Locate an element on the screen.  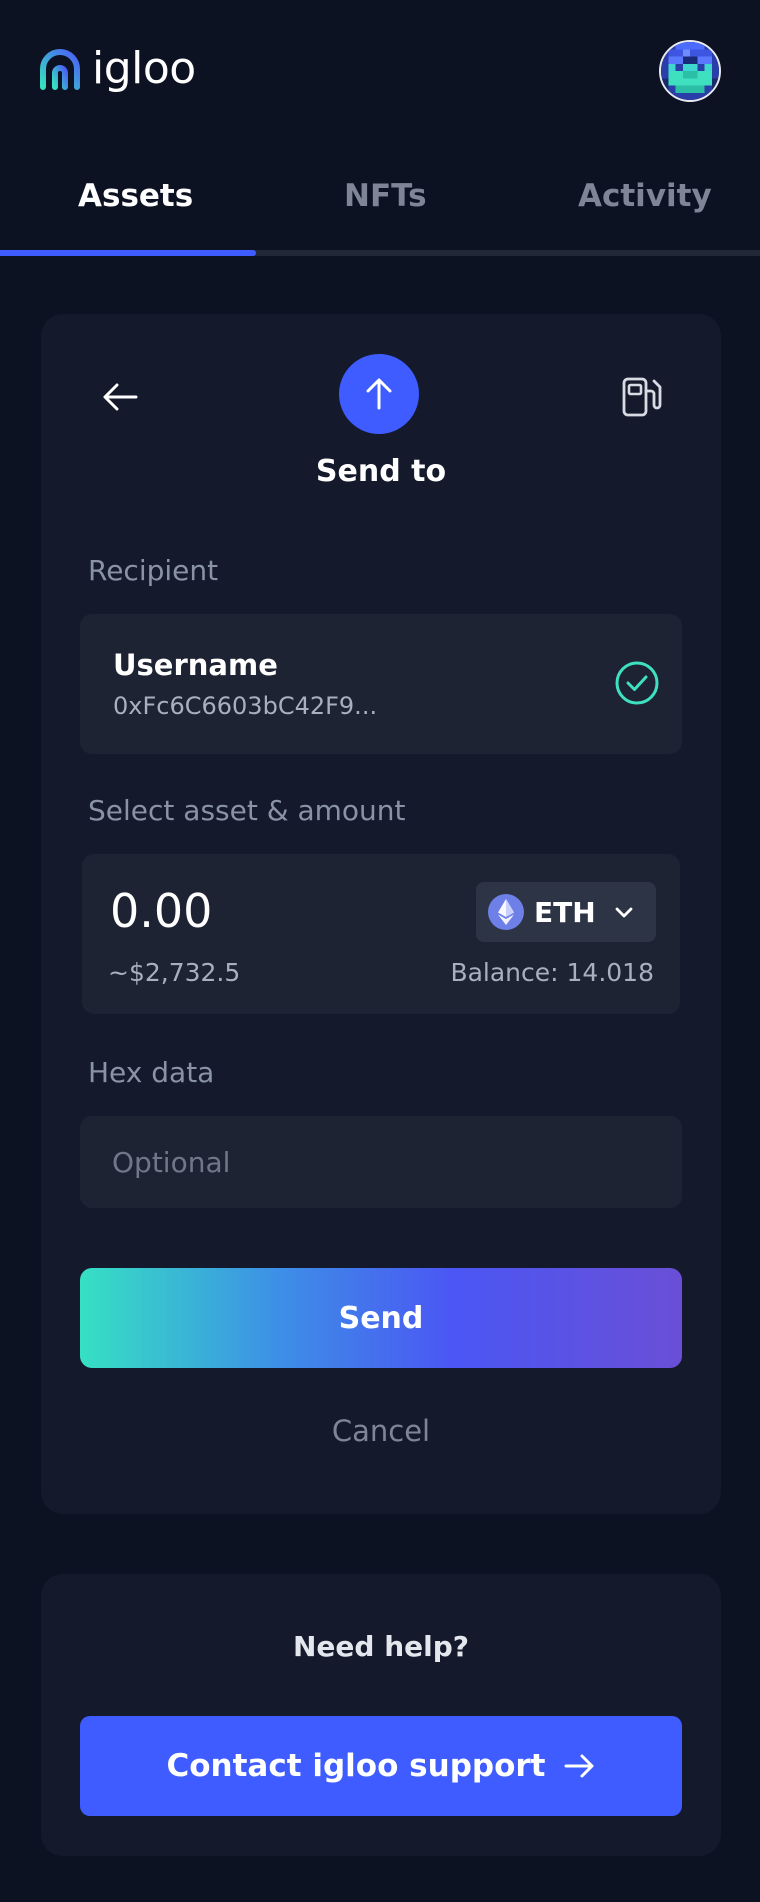
igloo-logo-icon is located at coordinates (60, 69).